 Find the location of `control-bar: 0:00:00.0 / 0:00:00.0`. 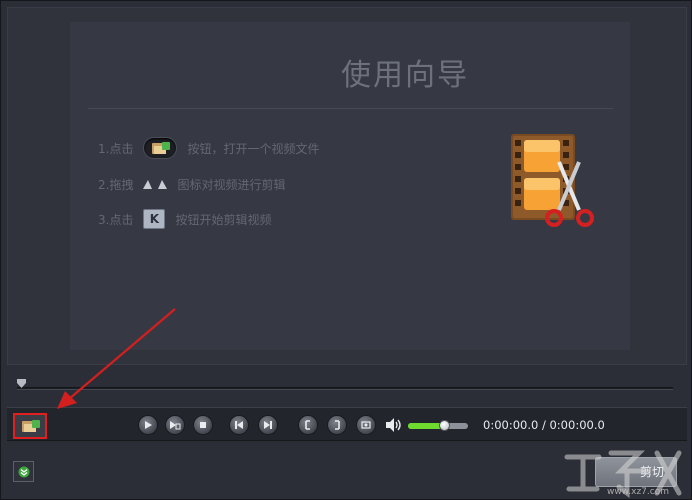

control-bar: 0:00:00.0 / 0:00:00.0 is located at coordinates (347, 424).